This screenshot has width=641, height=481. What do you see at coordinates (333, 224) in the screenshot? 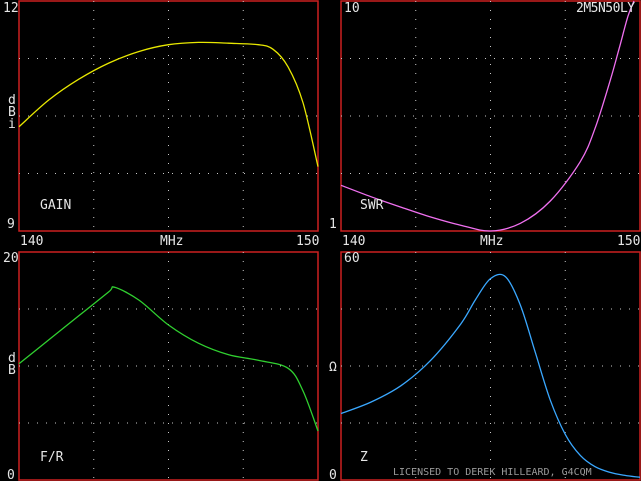
I see `swr-y-min-label: 1` at bounding box center [333, 224].